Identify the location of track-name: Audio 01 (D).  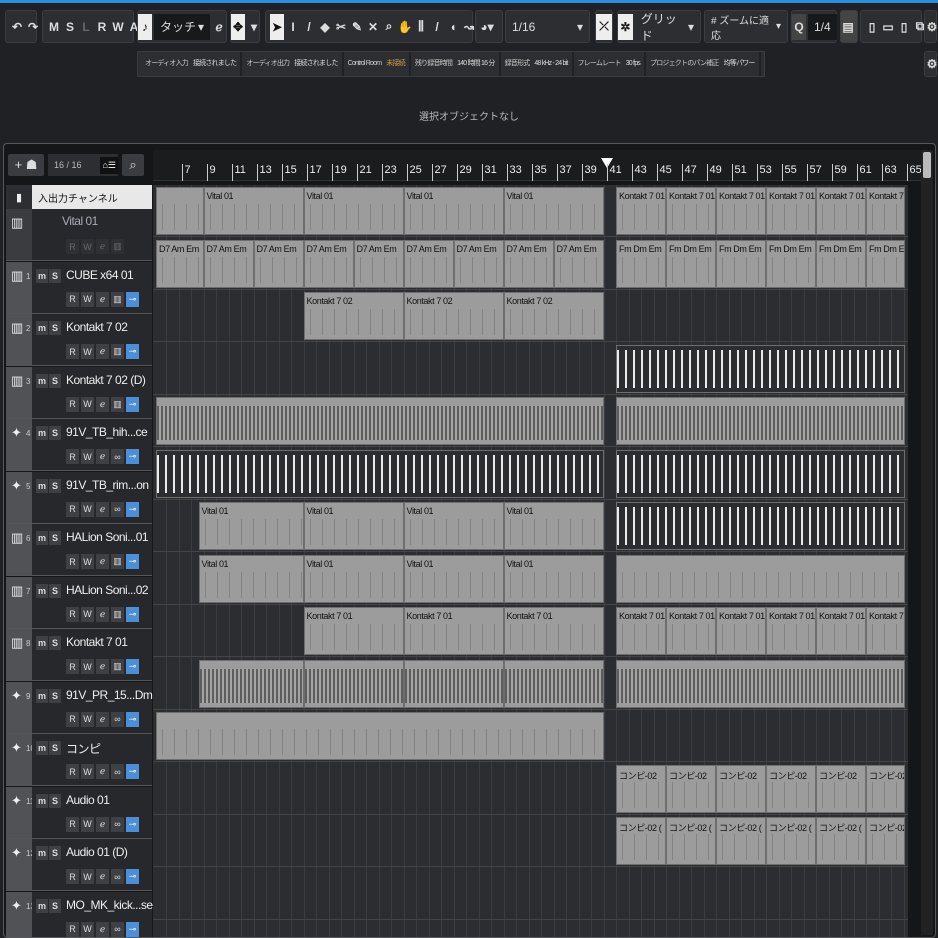
(97, 852).